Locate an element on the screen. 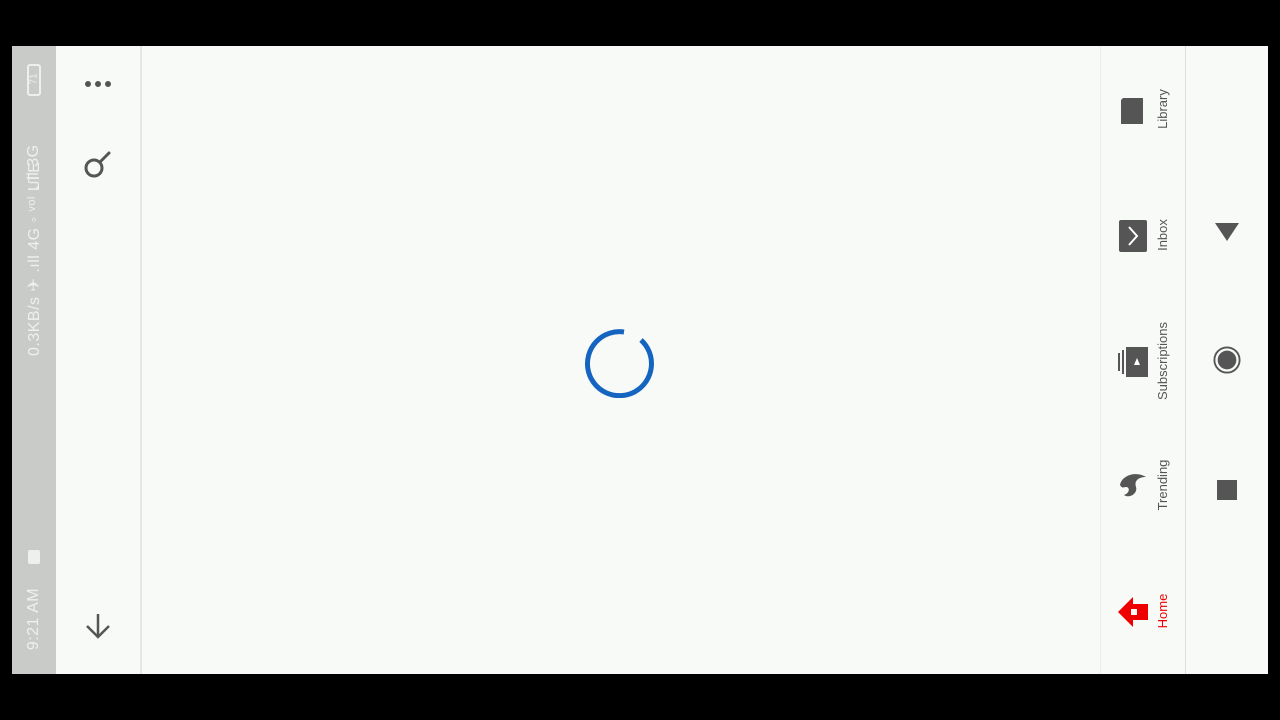  home-circle-icon is located at coordinates (1227, 360).